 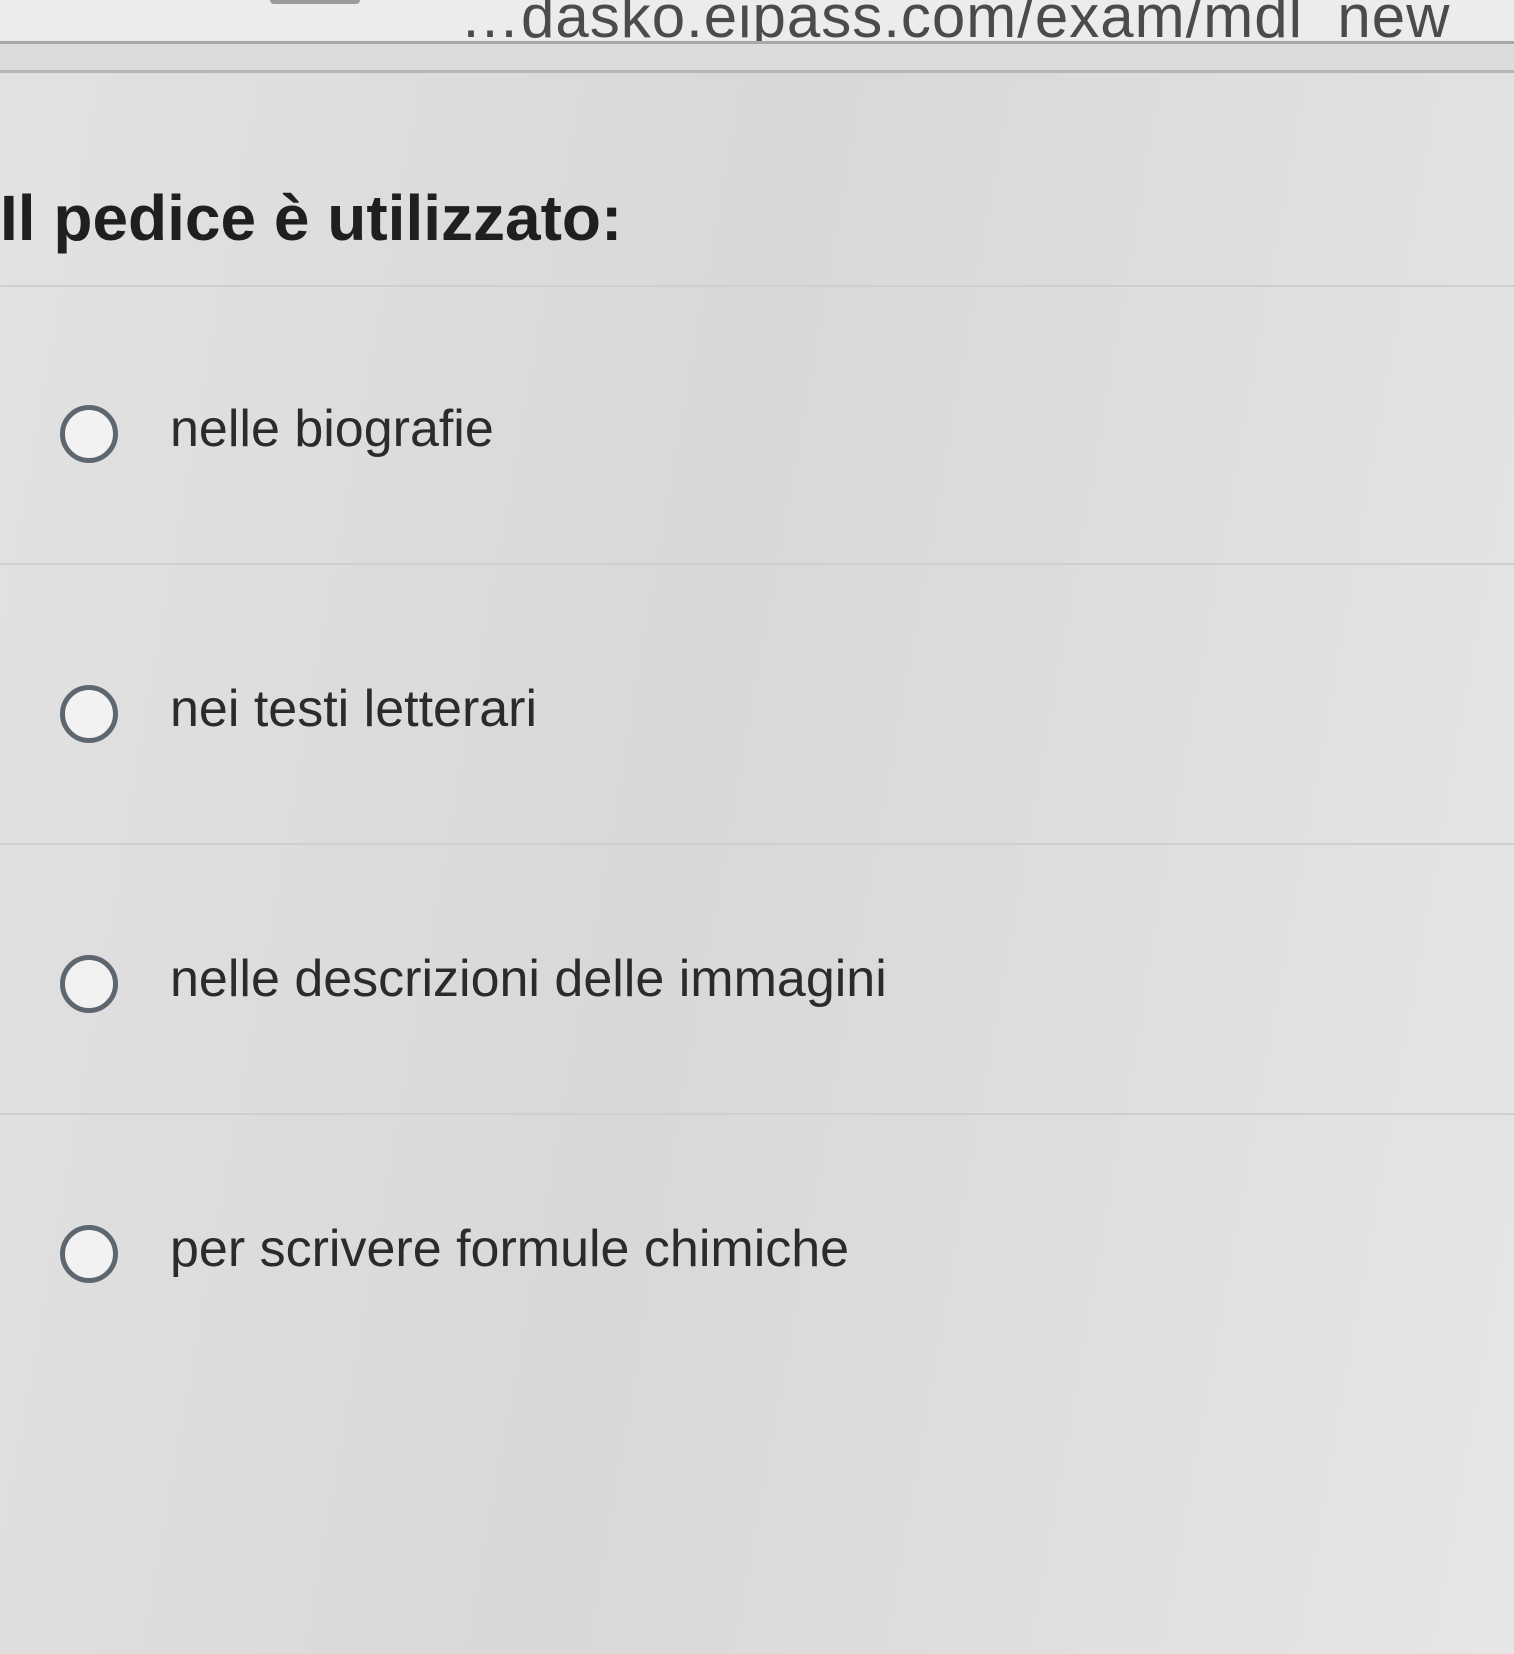 I want to click on answer-label: per scrivere formule chimiche, so click(x=510, y=1249).